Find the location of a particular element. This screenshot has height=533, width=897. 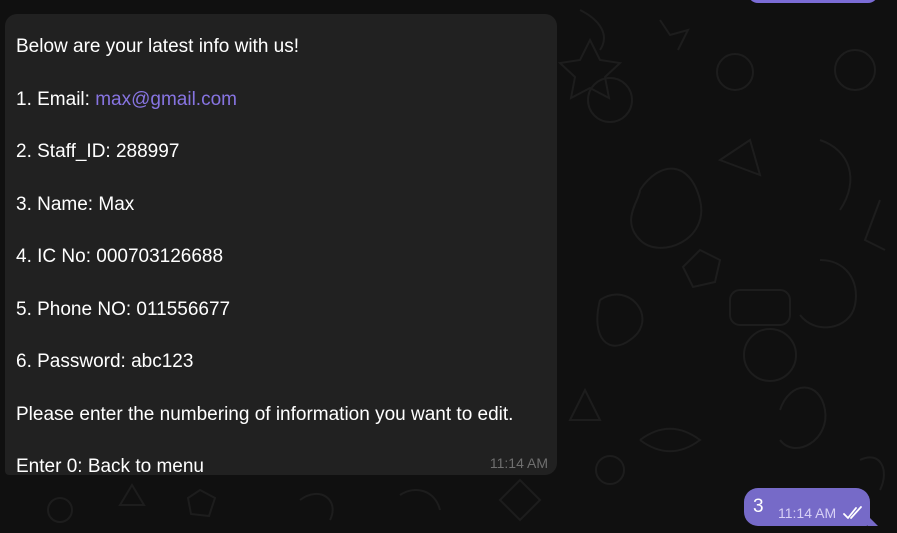

double-check-icon is located at coordinates (852, 512).